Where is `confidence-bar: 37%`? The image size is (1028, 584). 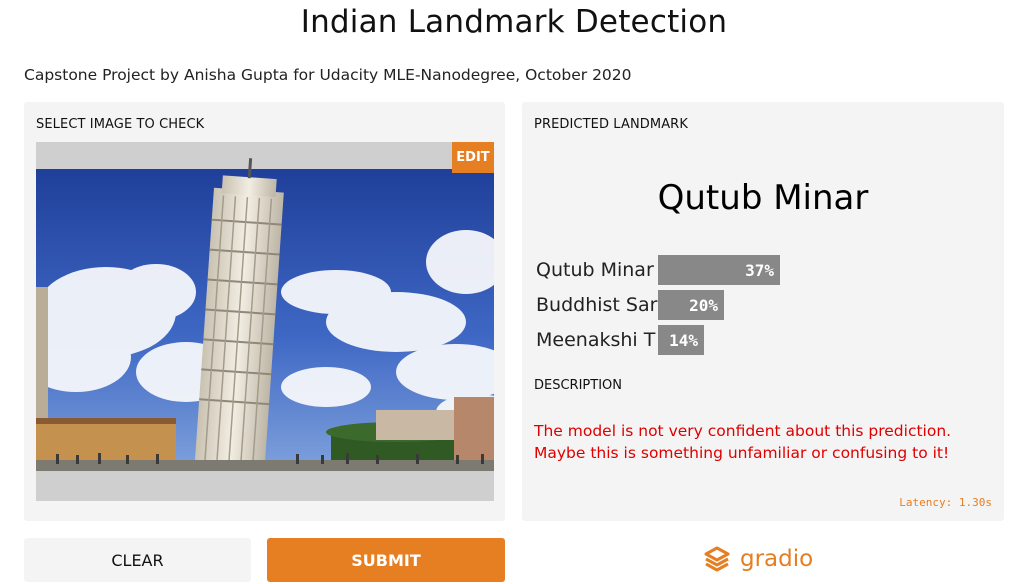
confidence-bar: 37% is located at coordinates (719, 270).